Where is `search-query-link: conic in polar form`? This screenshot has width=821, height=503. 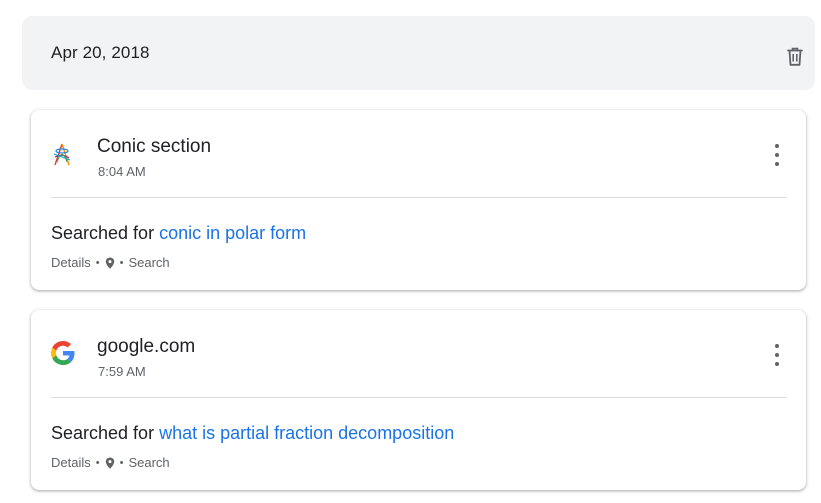 search-query-link: conic in polar form is located at coordinates (232, 233).